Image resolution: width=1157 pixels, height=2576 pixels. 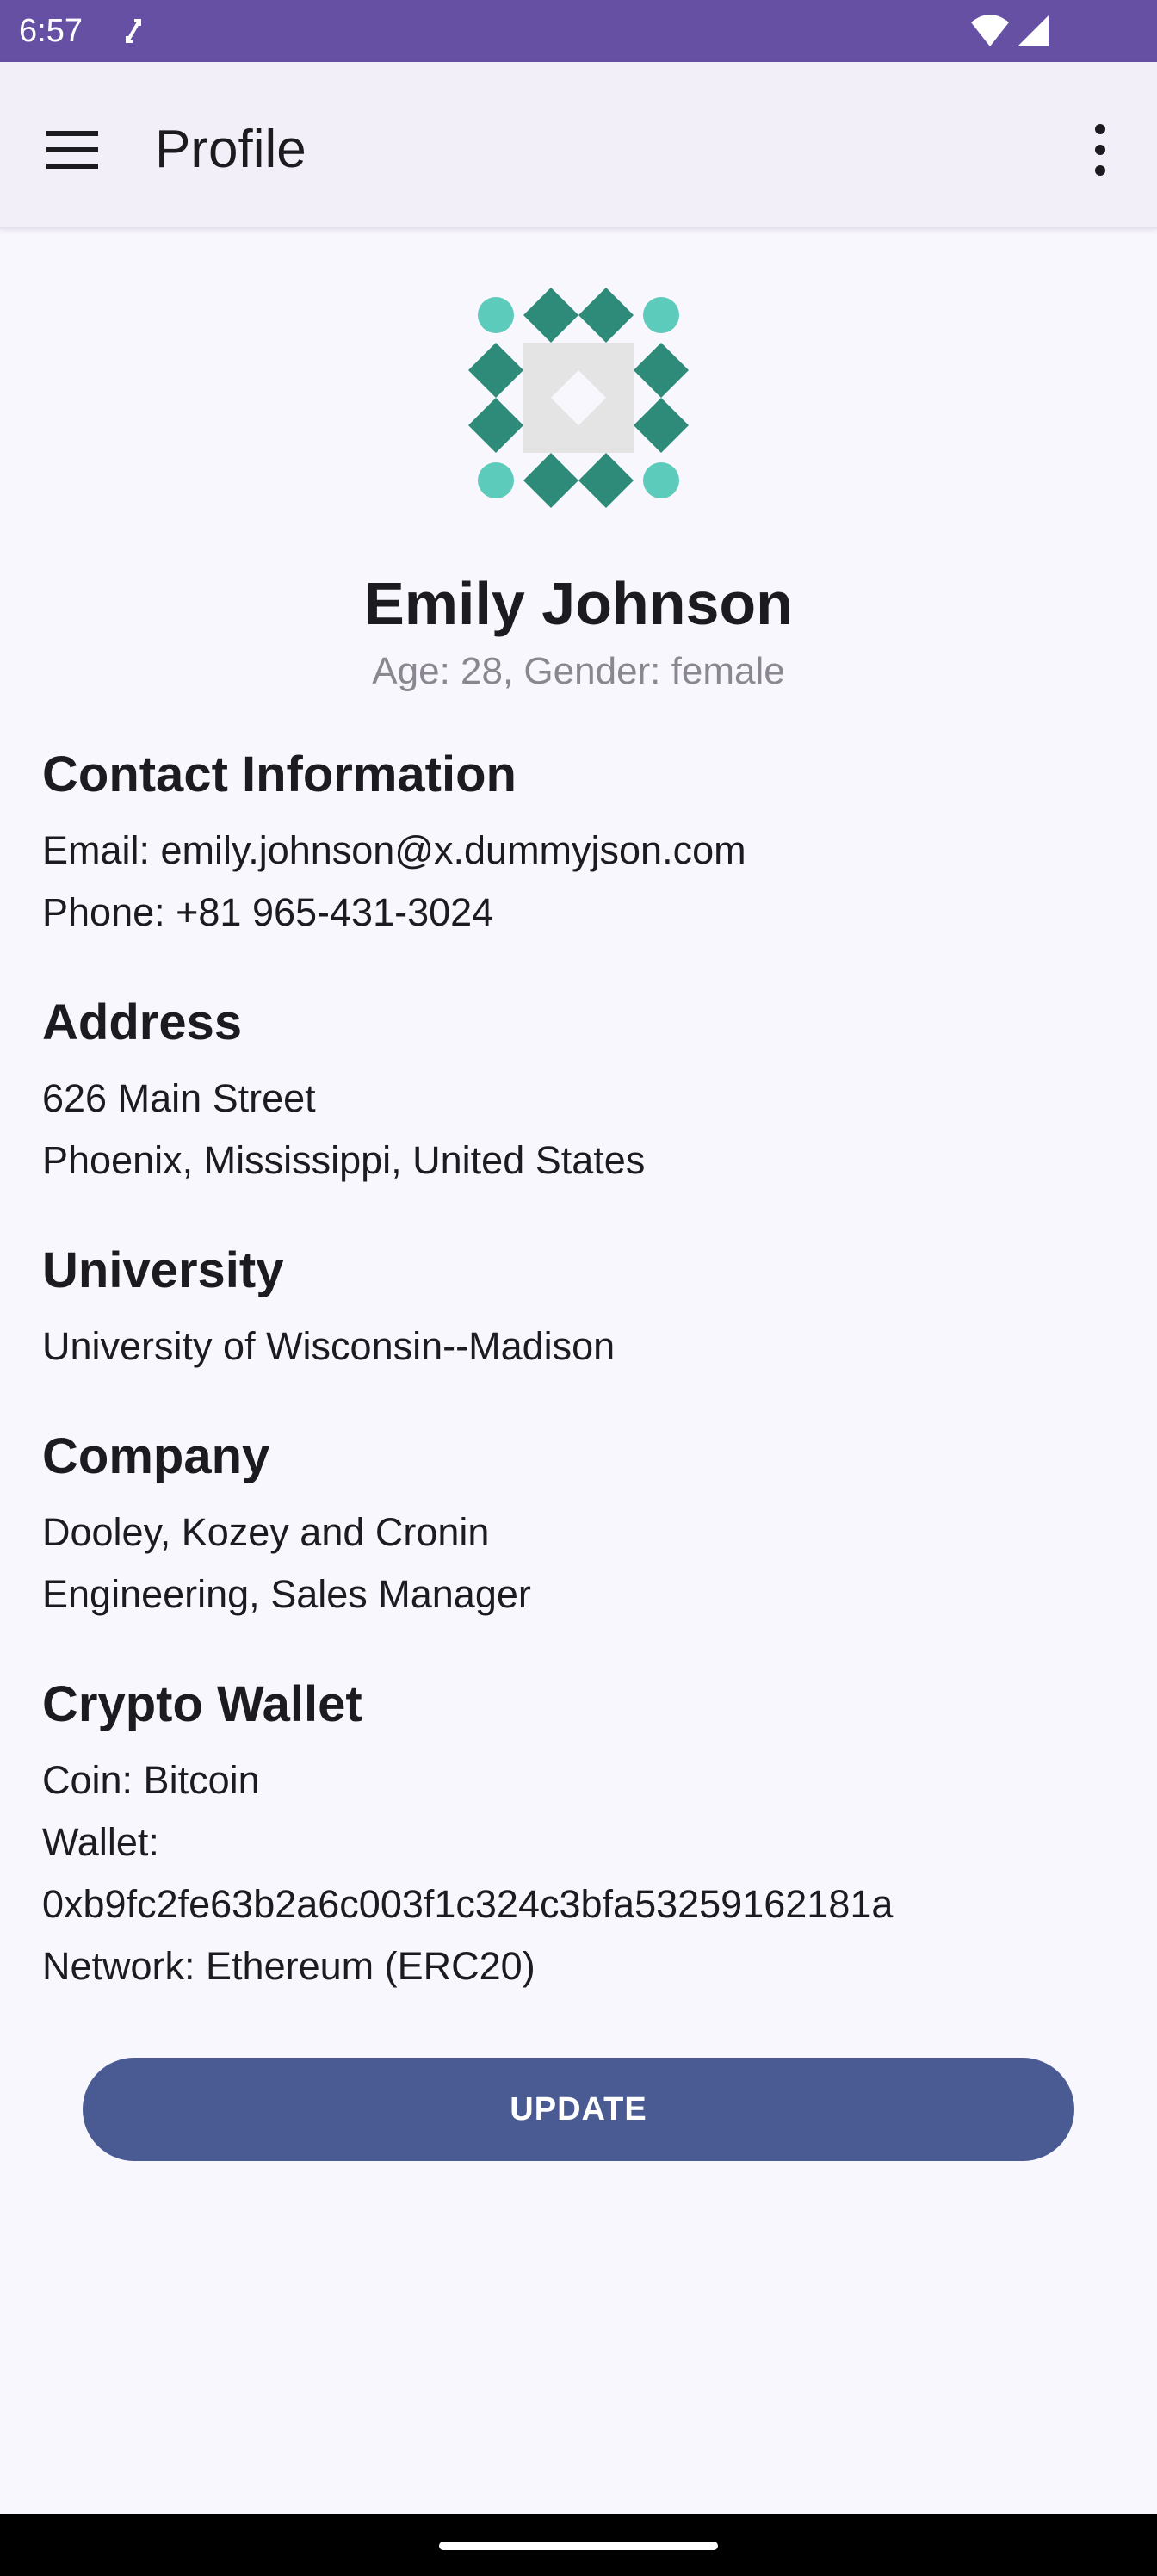 I want to click on status-time: 6:57, so click(x=51, y=31).